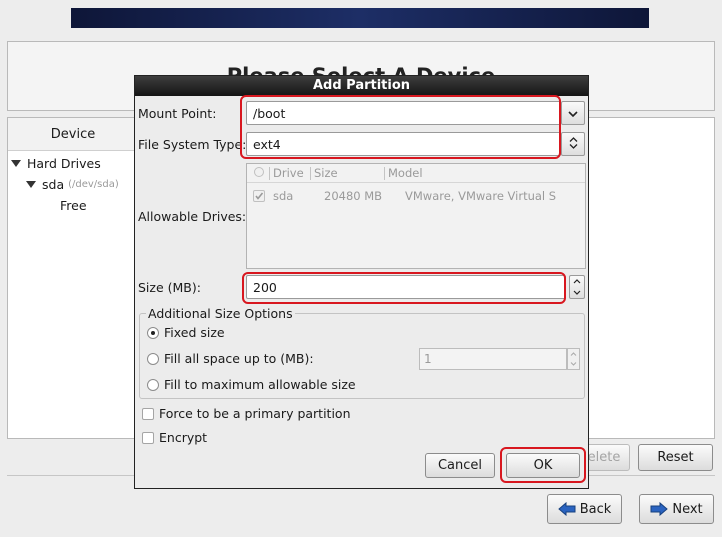 The height and width of the screenshot is (537, 722). Describe the element at coordinates (403, 113) in the screenshot. I see `mount-point-input: /boot` at that location.